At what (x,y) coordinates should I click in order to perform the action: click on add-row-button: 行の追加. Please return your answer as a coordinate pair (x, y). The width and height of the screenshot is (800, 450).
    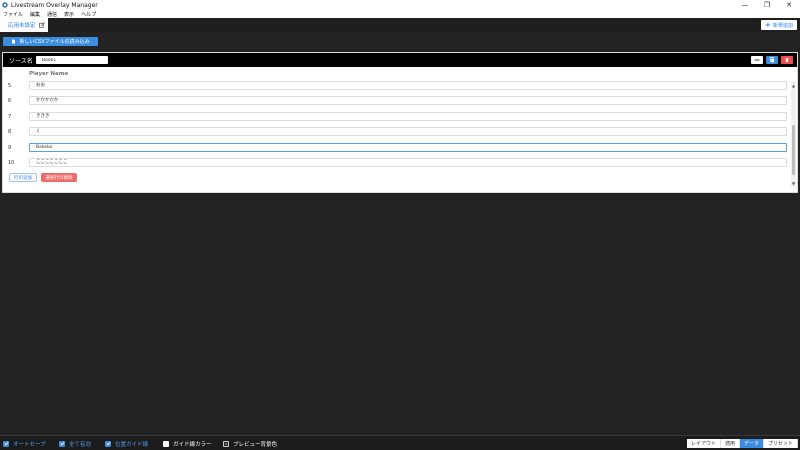
    Looking at the image, I should click on (23, 177).